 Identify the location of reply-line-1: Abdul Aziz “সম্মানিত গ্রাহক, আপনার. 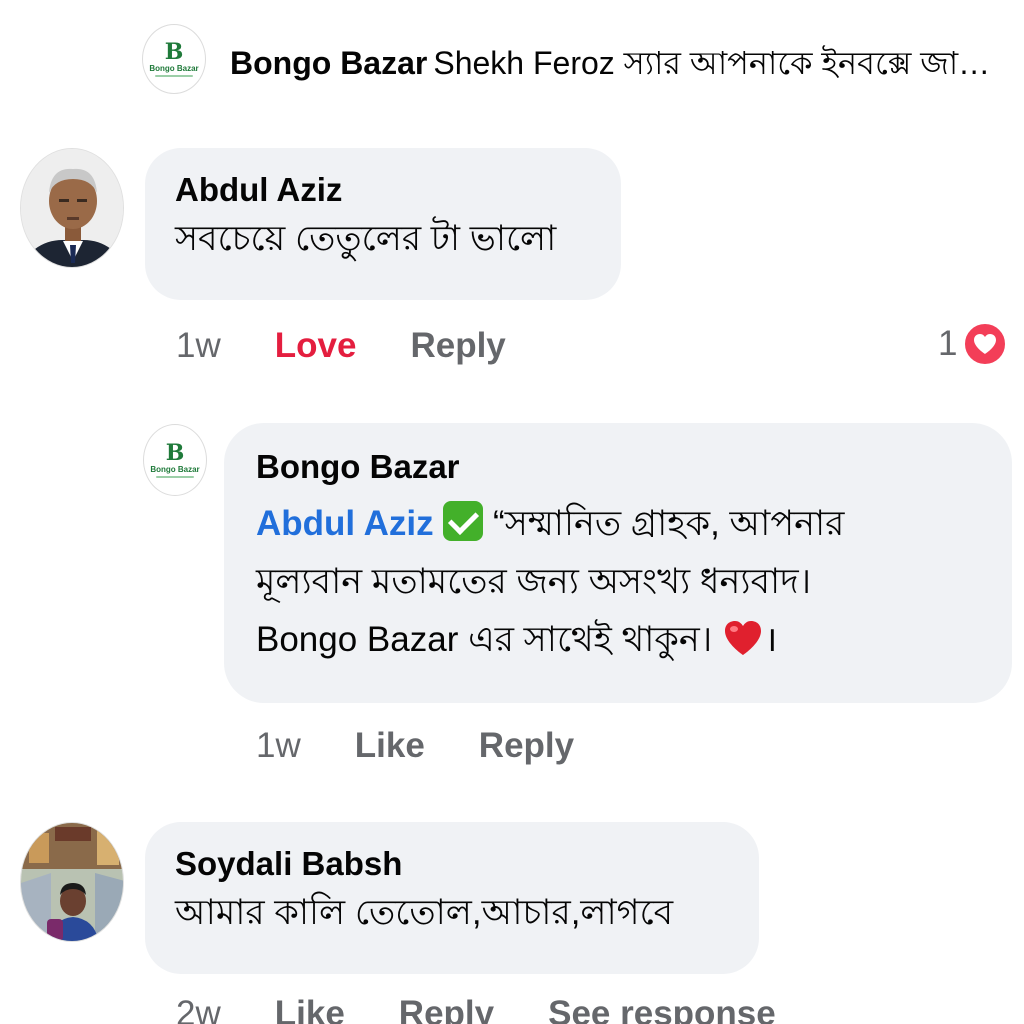
(618, 524).